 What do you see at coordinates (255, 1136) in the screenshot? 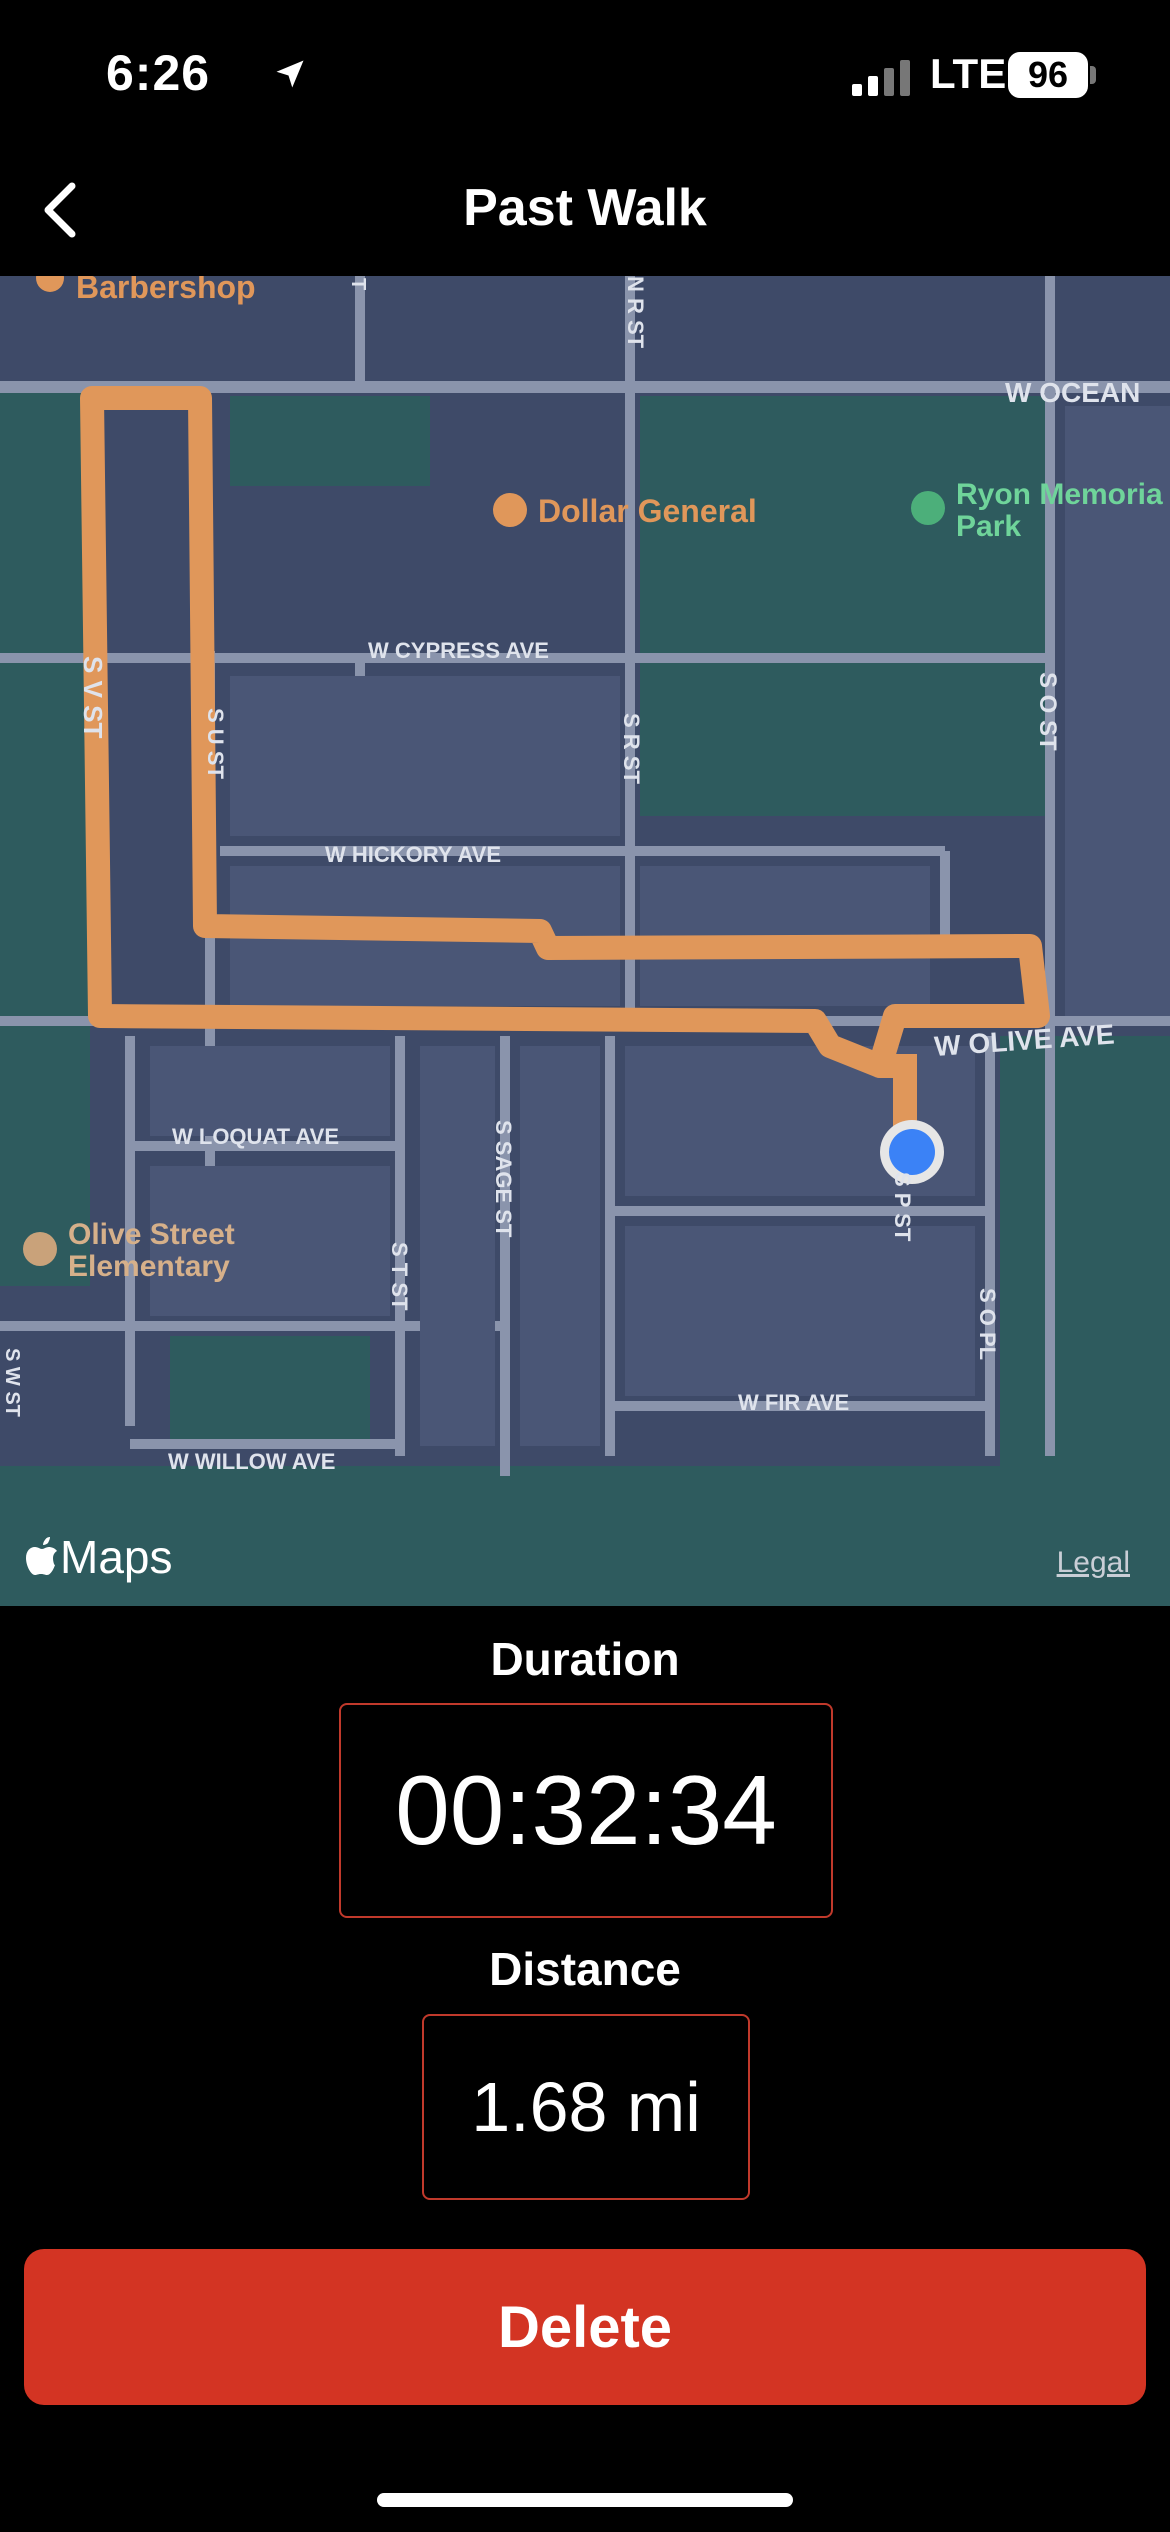
I see `street-w-loquat: W LOQUAT AVE` at bounding box center [255, 1136].